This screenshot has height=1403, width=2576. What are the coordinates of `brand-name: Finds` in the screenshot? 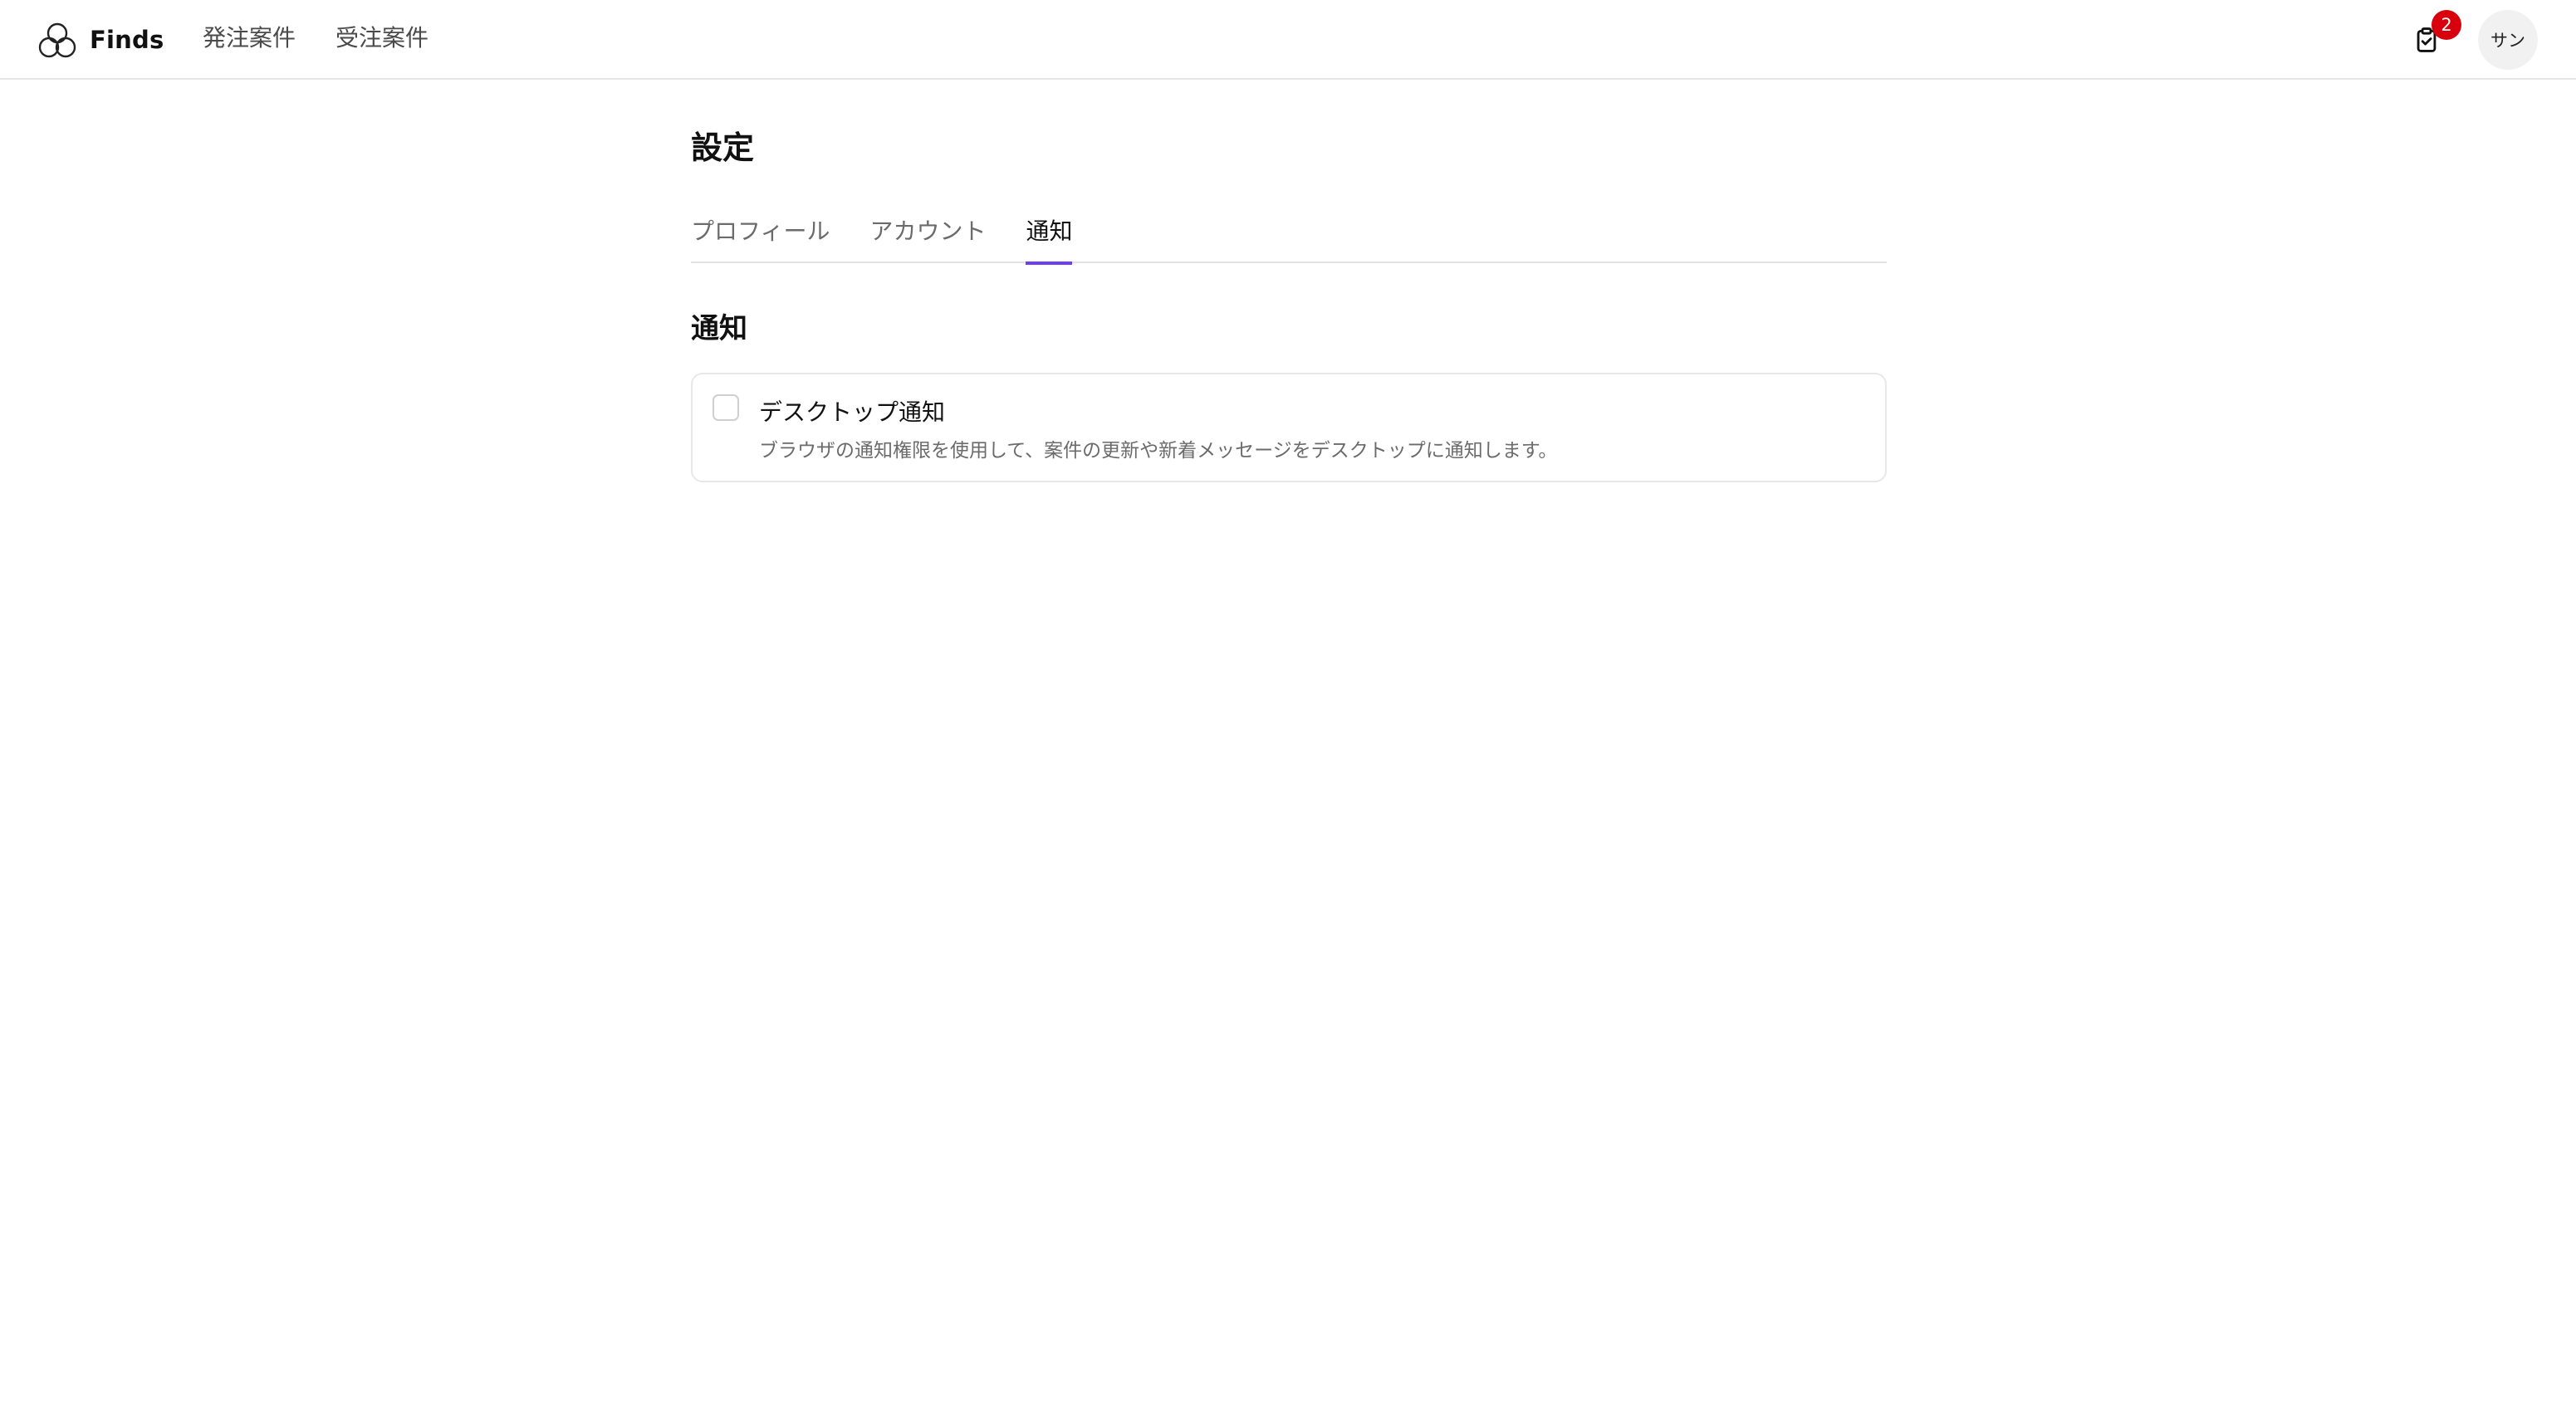 It's located at (127, 40).